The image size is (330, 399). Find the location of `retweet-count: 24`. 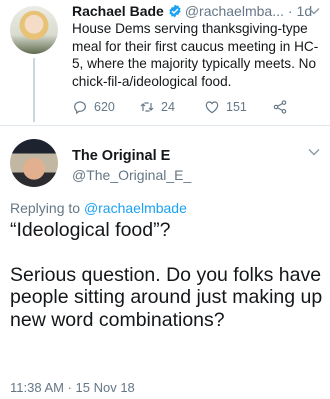

retweet-count: 24 is located at coordinates (168, 107).